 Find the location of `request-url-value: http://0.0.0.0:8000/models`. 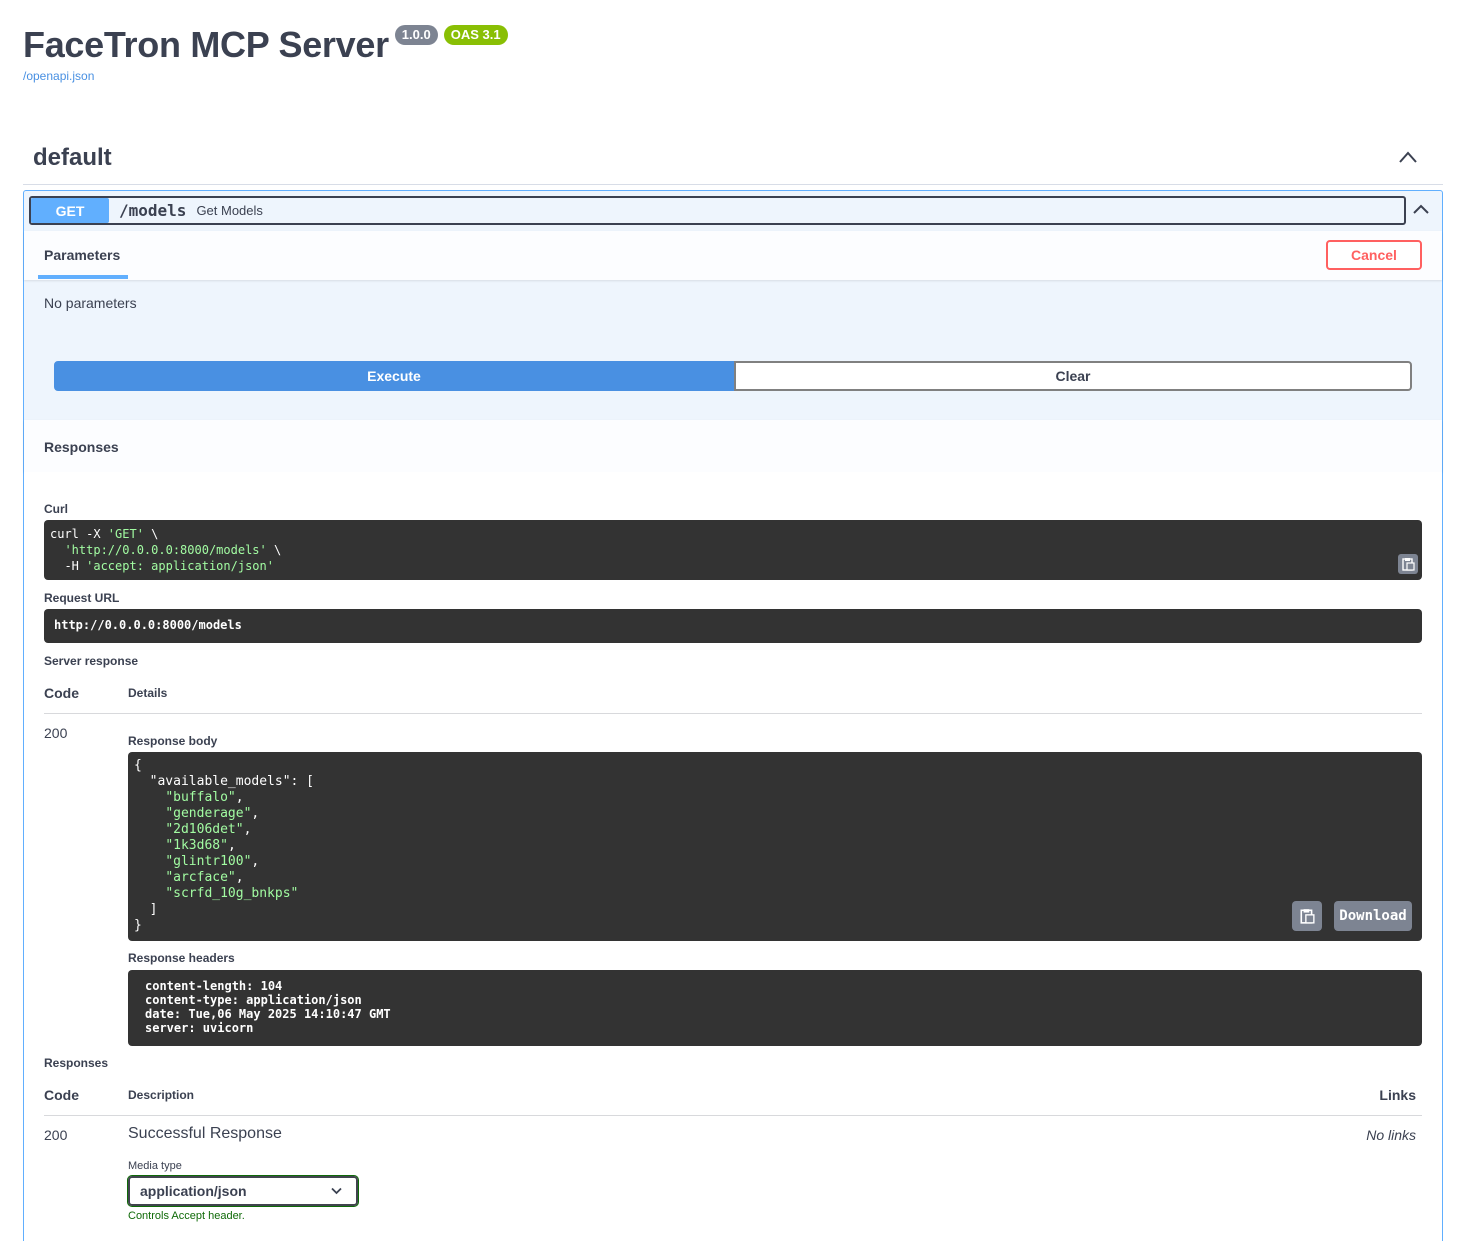

request-url-value: http://0.0.0.0:8000/models is located at coordinates (148, 625).